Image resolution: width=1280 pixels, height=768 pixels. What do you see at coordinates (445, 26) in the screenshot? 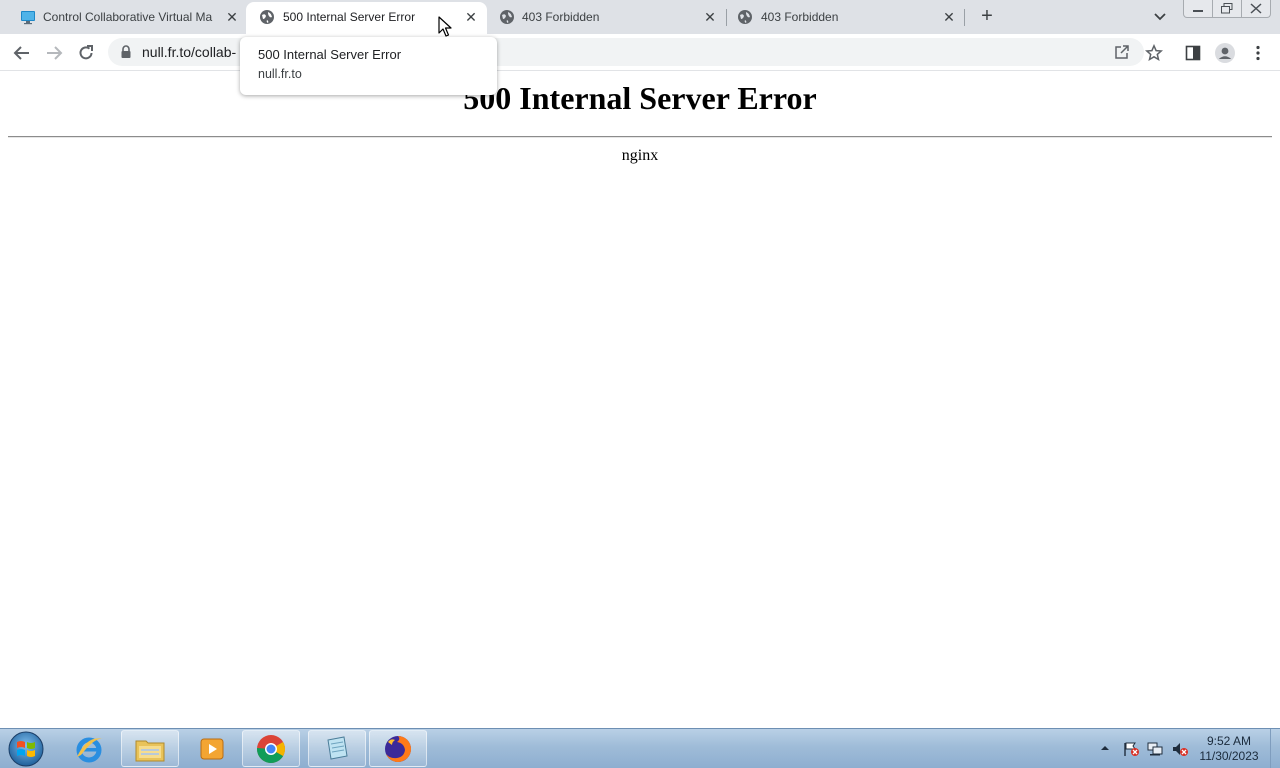
I see `mouse-cursor-icon` at bounding box center [445, 26].